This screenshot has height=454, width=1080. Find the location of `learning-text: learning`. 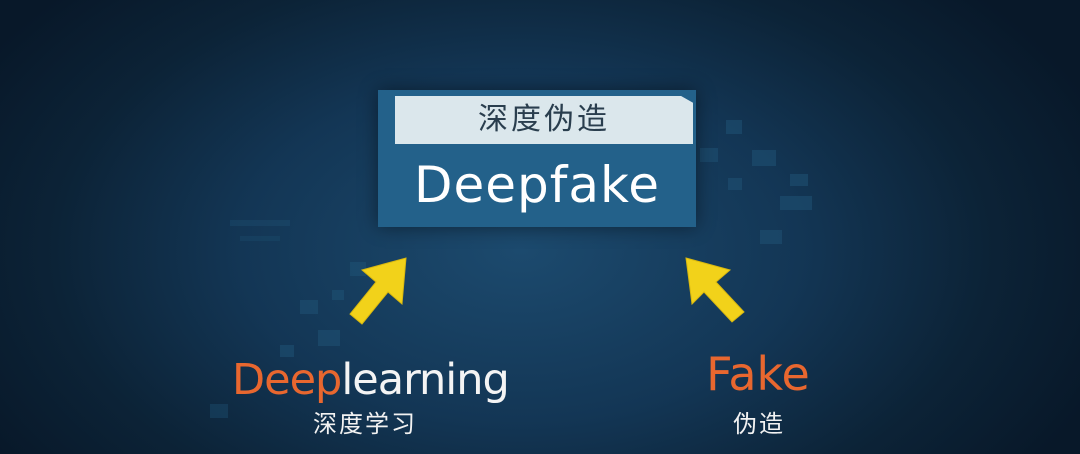

learning-text: learning is located at coordinates (425, 380).